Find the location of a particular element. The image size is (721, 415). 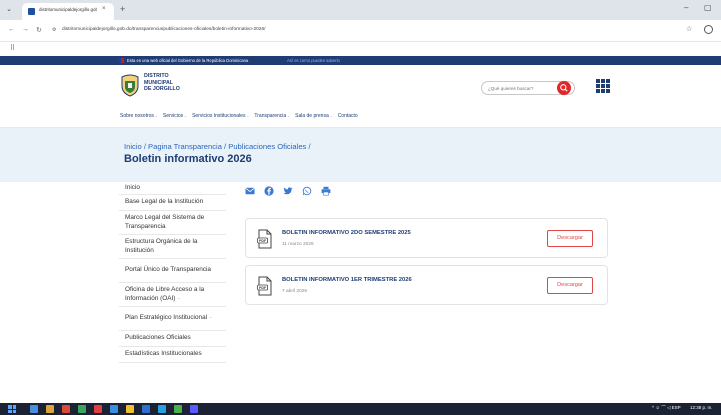

flag-icon is located at coordinates (121, 60).